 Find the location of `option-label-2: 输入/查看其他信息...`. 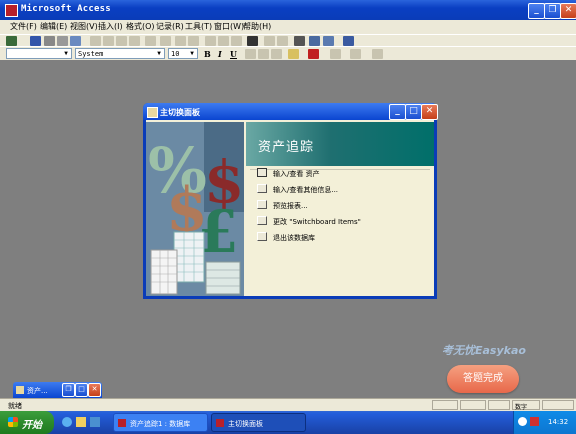

option-label-2: 输入/查看其他信息... is located at coordinates (305, 190).